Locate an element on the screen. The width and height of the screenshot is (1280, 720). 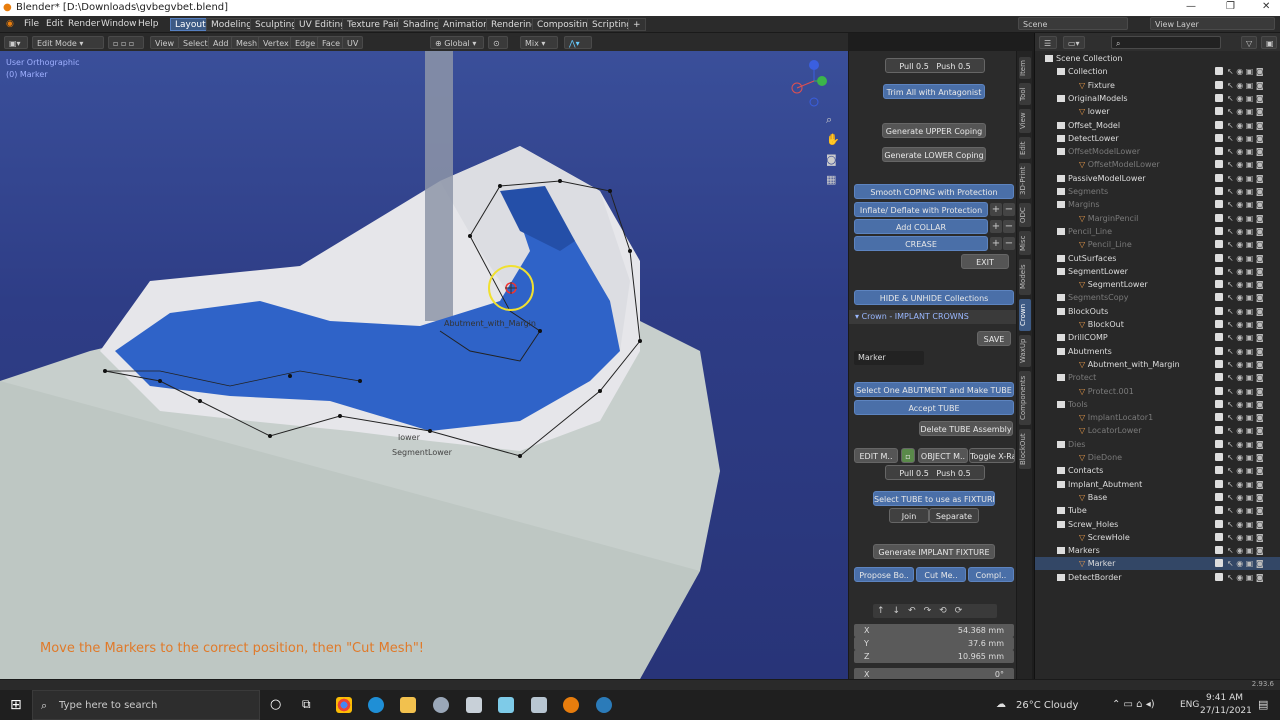
tab-item: Item is located at coordinates (1025, 68).